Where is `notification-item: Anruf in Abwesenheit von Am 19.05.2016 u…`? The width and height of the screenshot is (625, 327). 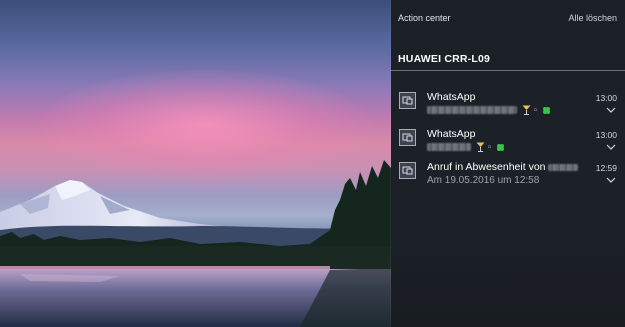 notification-item: Anruf in Abwesenheit von Am 19.05.2016 u… is located at coordinates (508, 172).